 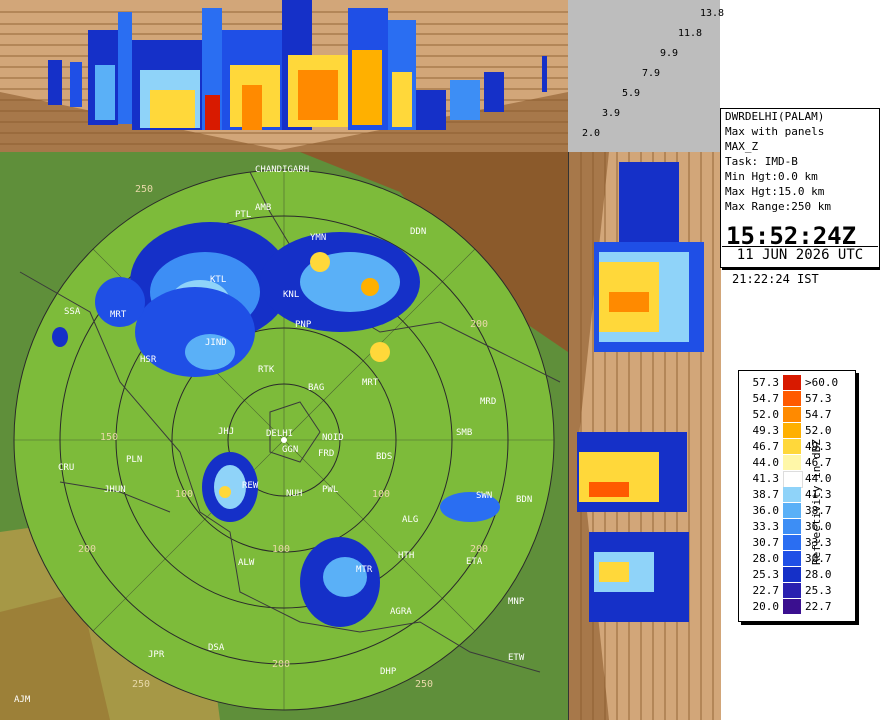 What do you see at coordinates (72, 312) in the screenshot?
I see `station-label: SSA` at bounding box center [72, 312].